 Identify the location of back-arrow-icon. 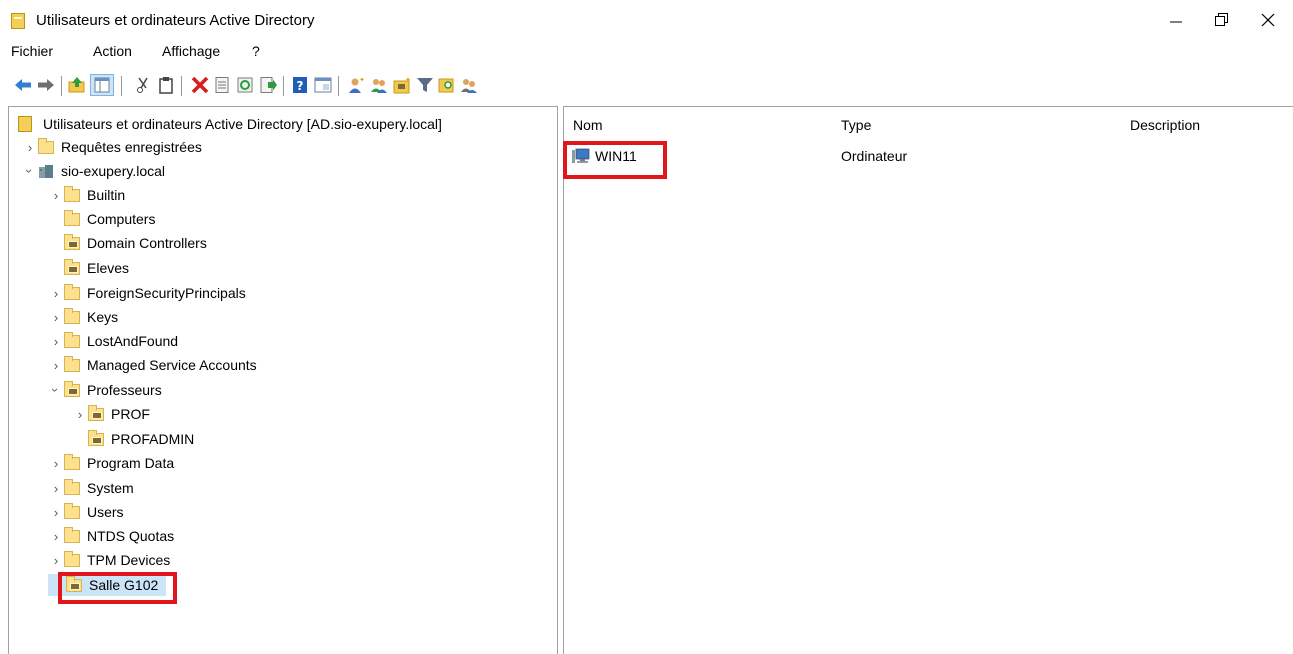
(23, 85).